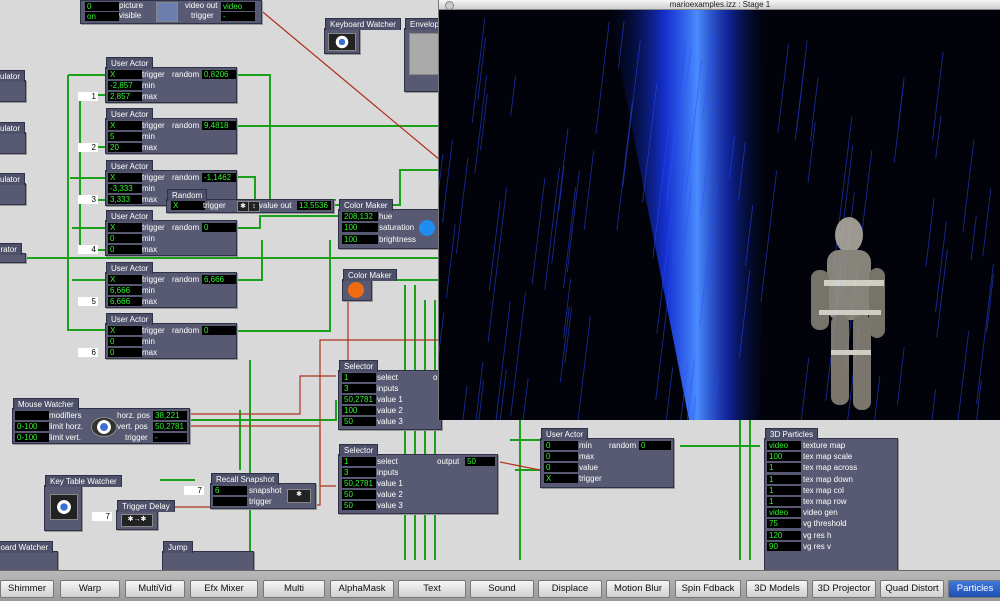 Image resolution: width=1000 pixels, height=601 pixels. I want to click on tab-motion-blur: Motion Blur, so click(638, 589).